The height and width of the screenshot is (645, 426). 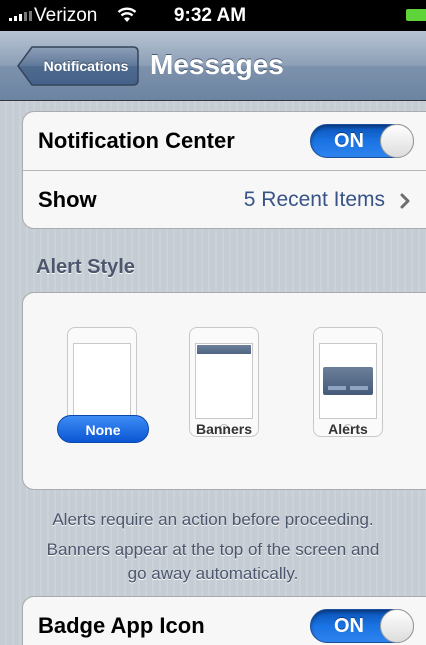 What do you see at coordinates (85, 267) in the screenshot?
I see `alert-style-header: Alert Style` at bounding box center [85, 267].